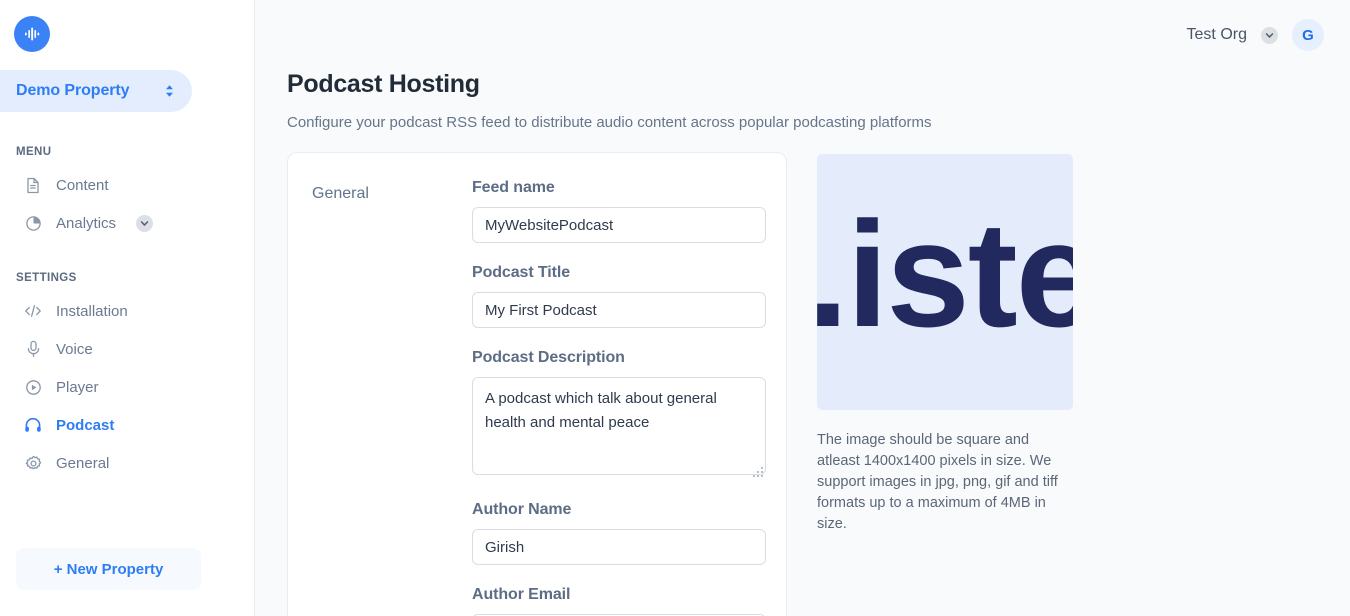  What do you see at coordinates (127, 425) in the screenshot?
I see `sidebar-item-podcast: Podcast` at bounding box center [127, 425].